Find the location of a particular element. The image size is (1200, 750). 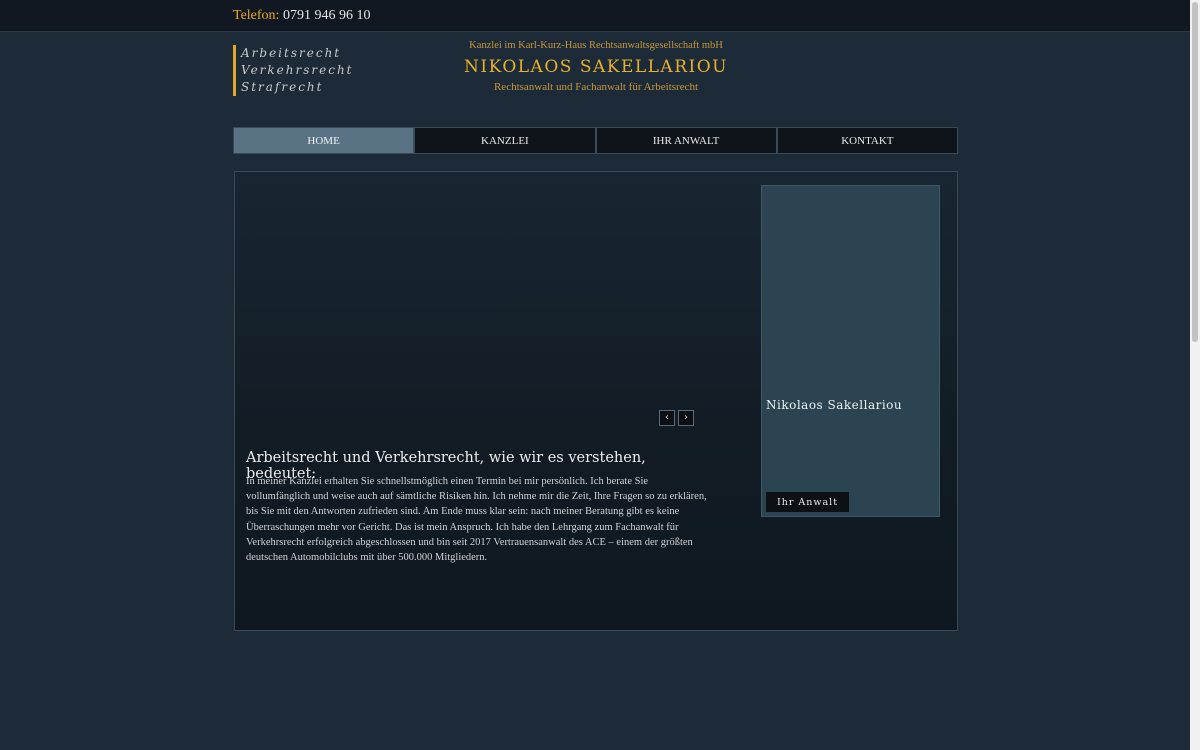

phone-info: Telefon: 0791 946 96 10 is located at coordinates (301, 16).